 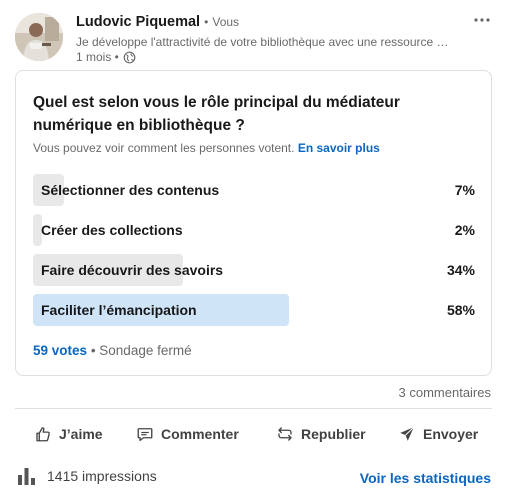 What do you see at coordinates (138, 22) in the screenshot?
I see `author-name-text: Ludovic Piquemal` at bounding box center [138, 22].